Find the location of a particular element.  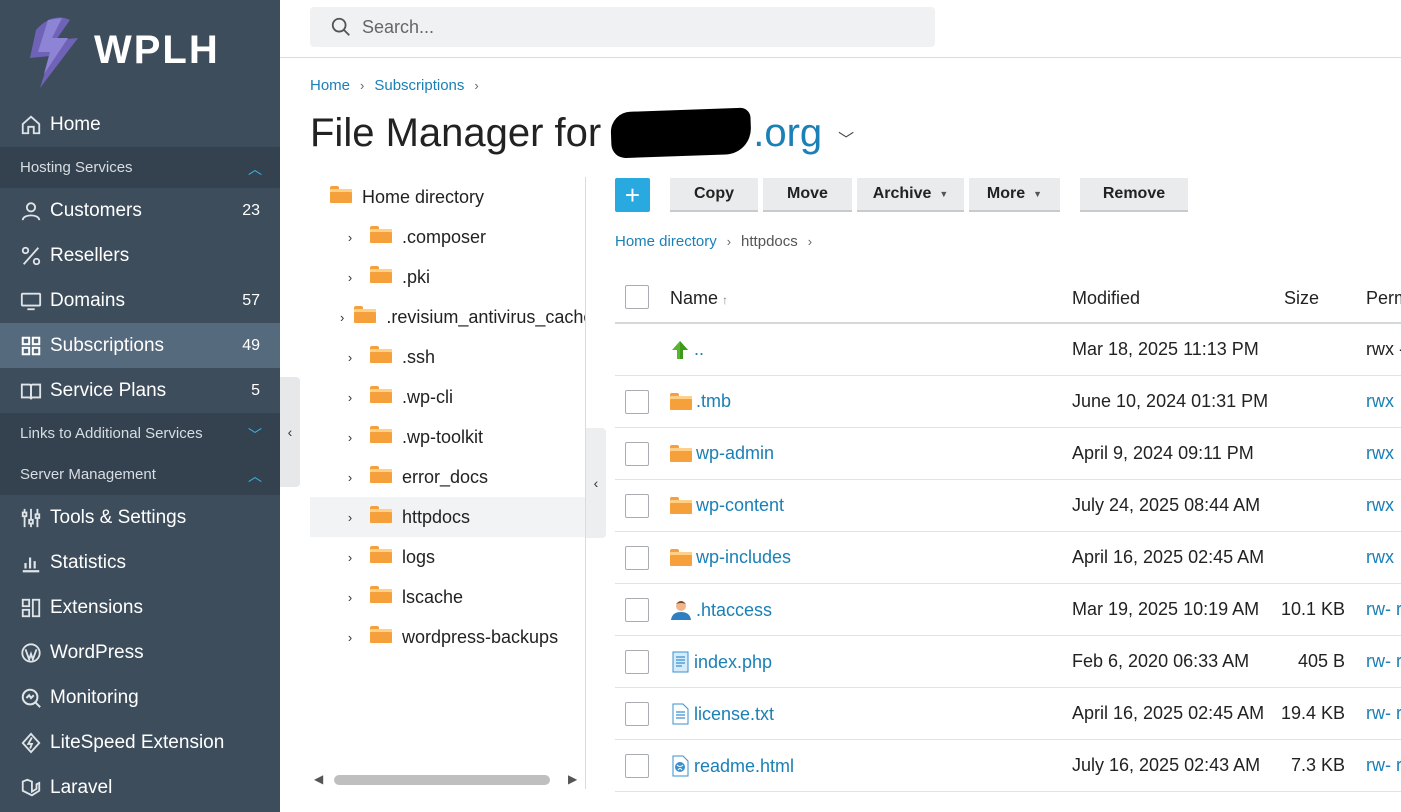

file-name-cell: license.txt is located at coordinates (722, 714).